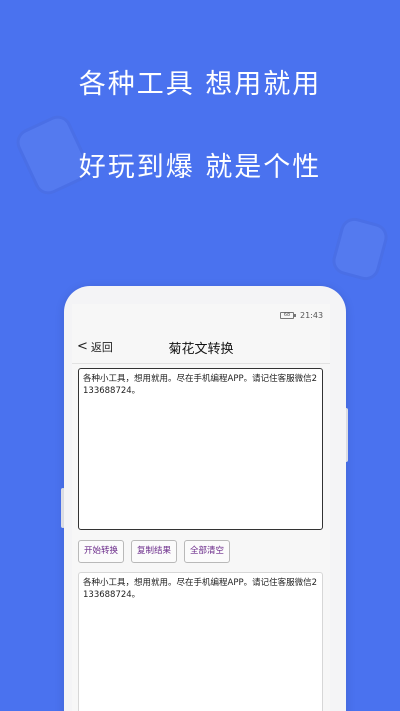 This screenshot has width=400, height=711. Describe the element at coordinates (200, 641) in the screenshot. I see `result-text-area: 各种小工具，想用就用。尽在手机编程APP。请记住客服微信2133688724。` at that location.